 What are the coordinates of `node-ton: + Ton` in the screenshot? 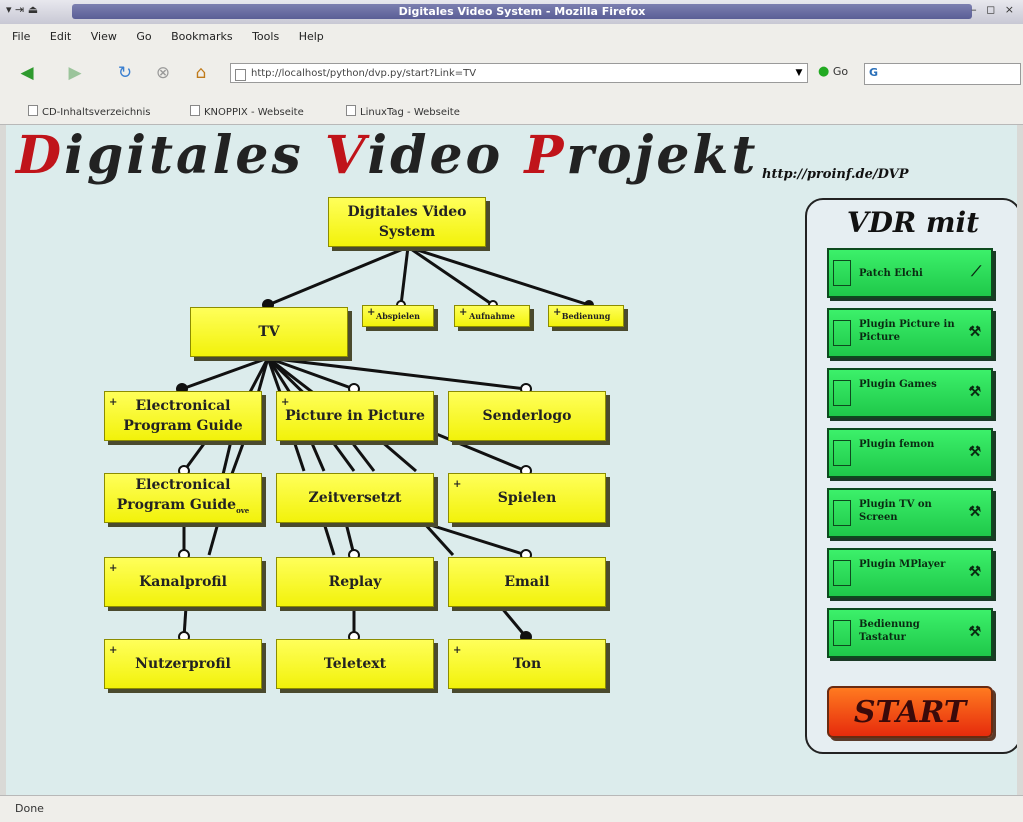 It's located at (527, 664).